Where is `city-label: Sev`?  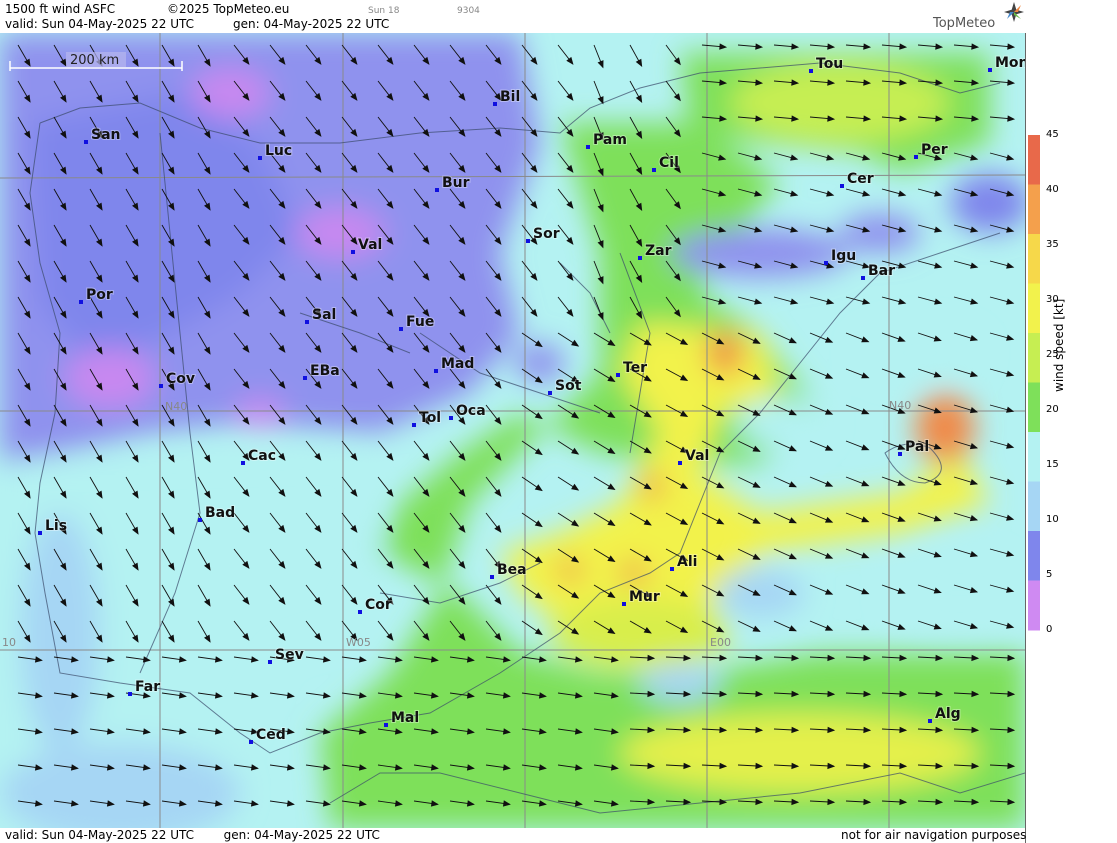 city-label: Sev is located at coordinates (289, 655).